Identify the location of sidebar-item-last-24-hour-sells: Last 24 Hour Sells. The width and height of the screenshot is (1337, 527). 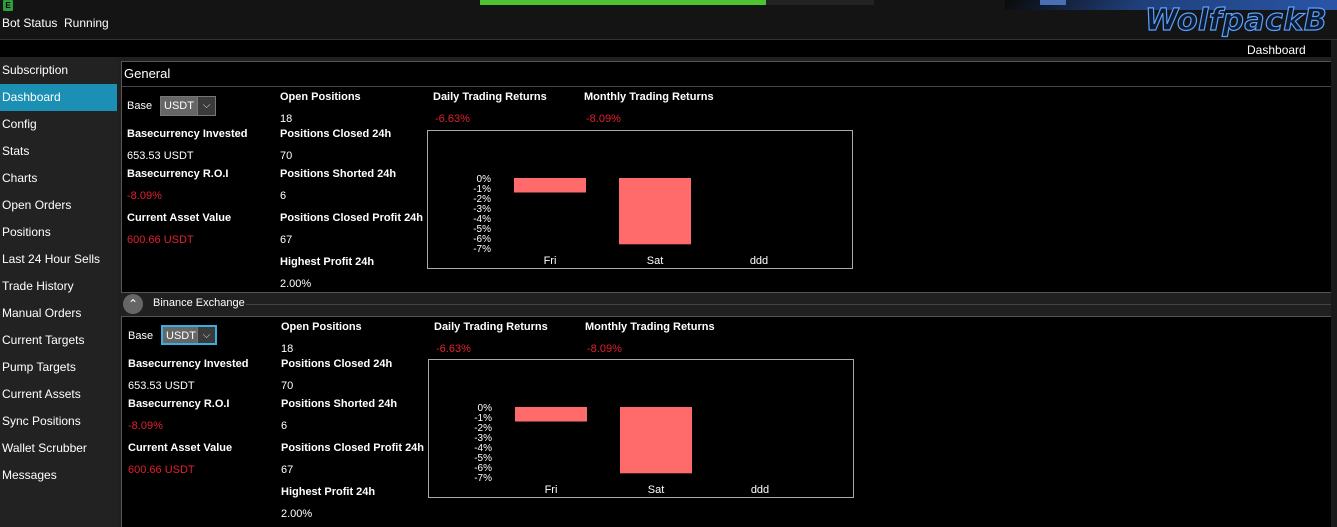
(58, 259).